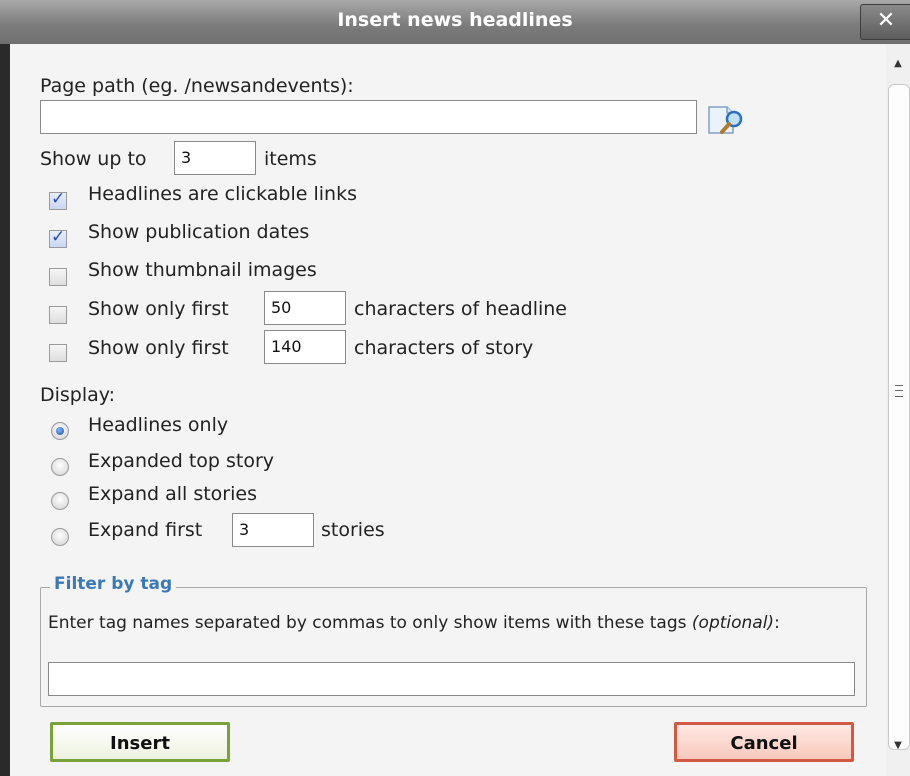 This screenshot has width=910, height=776. What do you see at coordinates (60, 467) in the screenshot?
I see `expanded-top-story-radio` at bounding box center [60, 467].